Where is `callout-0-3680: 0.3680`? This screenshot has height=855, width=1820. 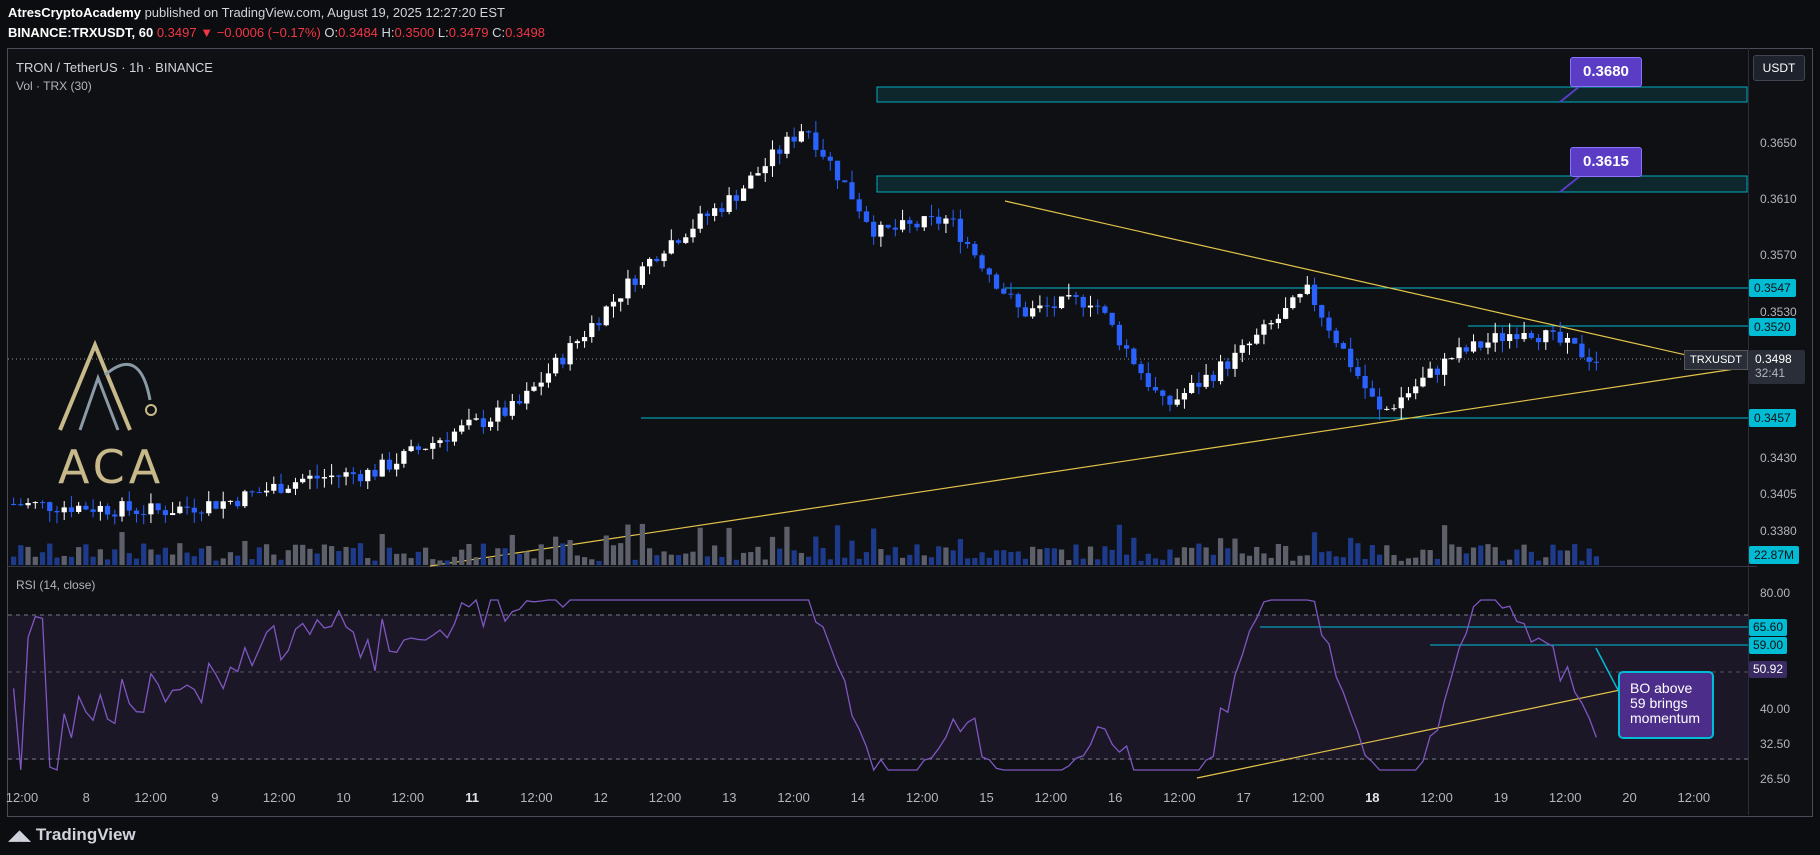
callout-0-3680: 0.3680 is located at coordinates (1606, 72).